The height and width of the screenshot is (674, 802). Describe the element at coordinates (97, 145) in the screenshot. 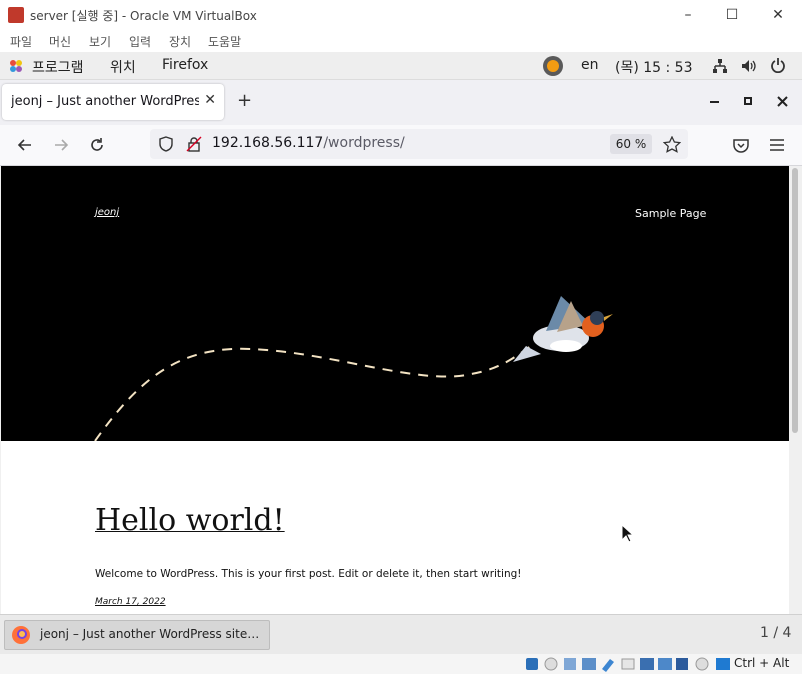

I see `reload-icon` at that location.